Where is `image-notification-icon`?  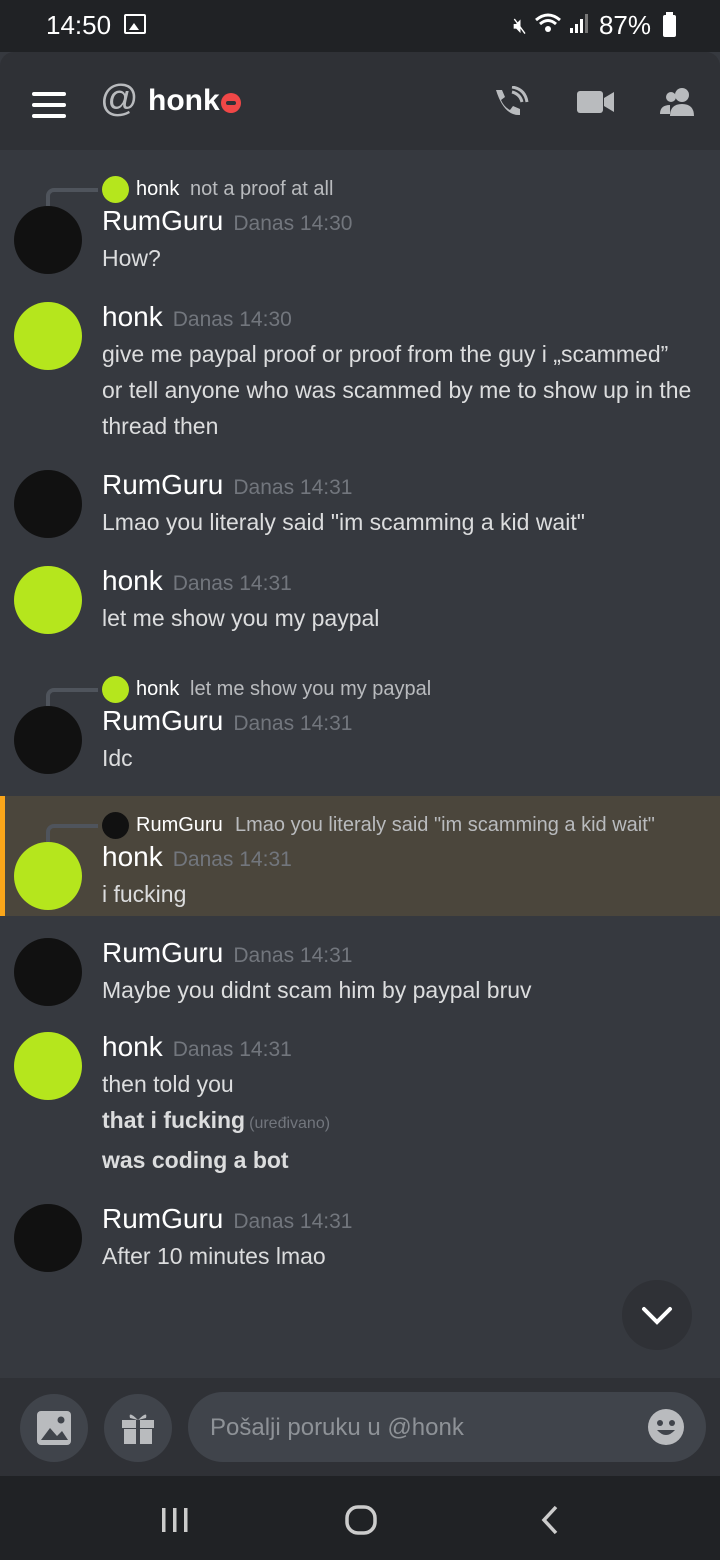 image-notification-icon is located at coordinates (135, 24).